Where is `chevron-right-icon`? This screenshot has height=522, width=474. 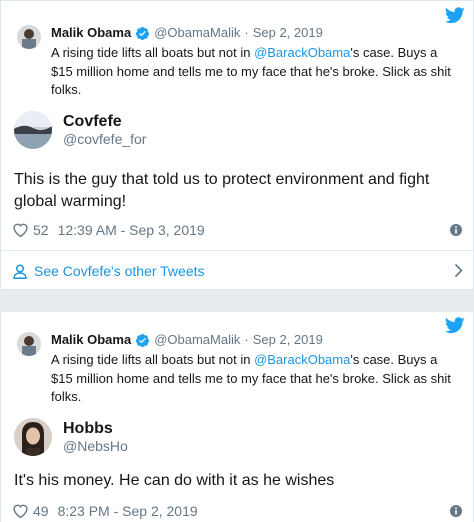 chevron-right-icon is located at coordinates (458, 270).